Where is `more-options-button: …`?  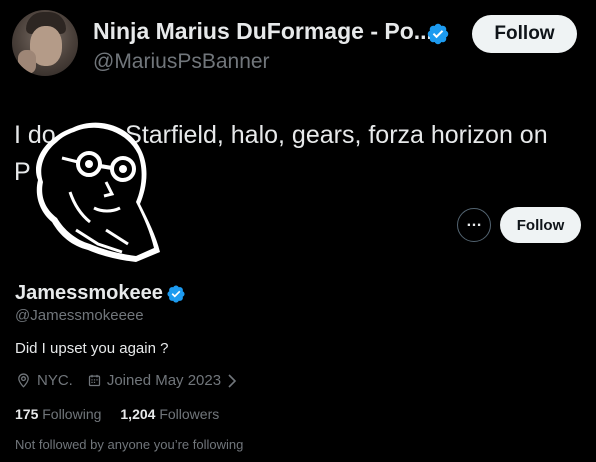 more-options-button: … is located at coordinates (474, 225).